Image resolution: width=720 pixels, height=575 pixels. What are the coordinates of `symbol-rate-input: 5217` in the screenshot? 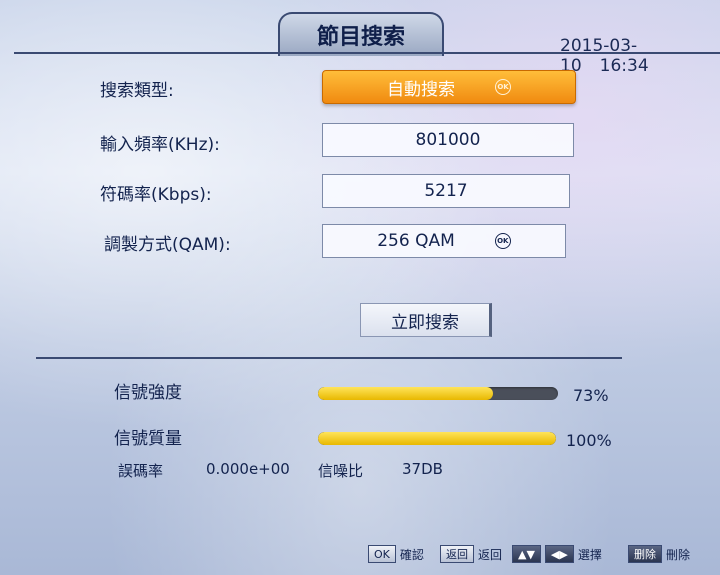 It's located at (446, 191).